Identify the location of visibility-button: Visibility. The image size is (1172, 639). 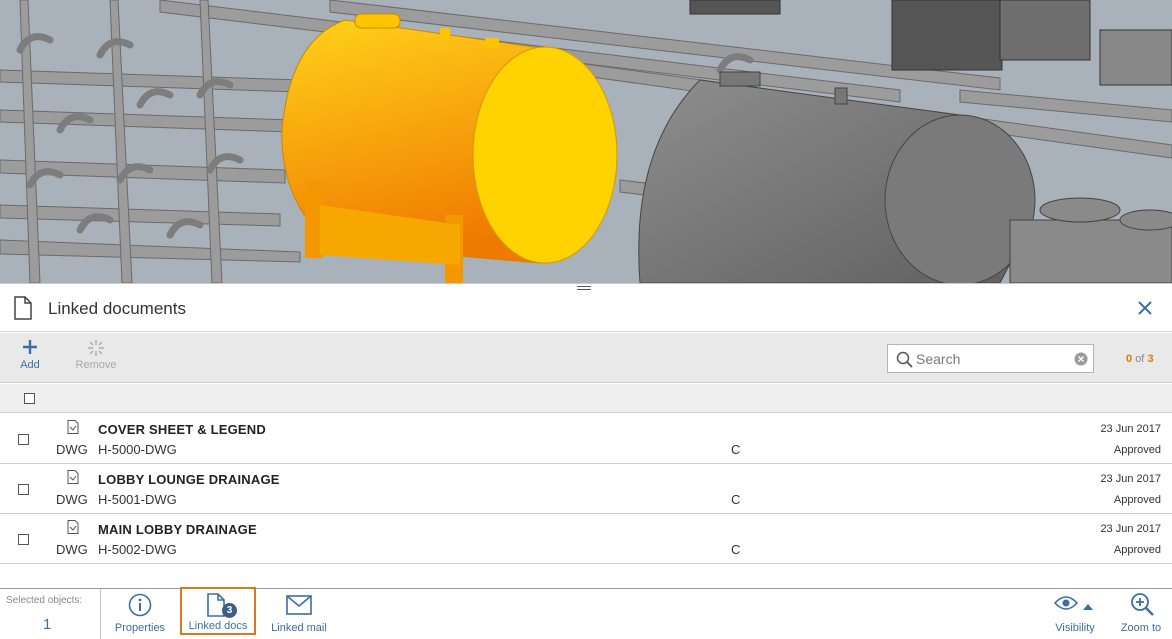
(1075, 614).